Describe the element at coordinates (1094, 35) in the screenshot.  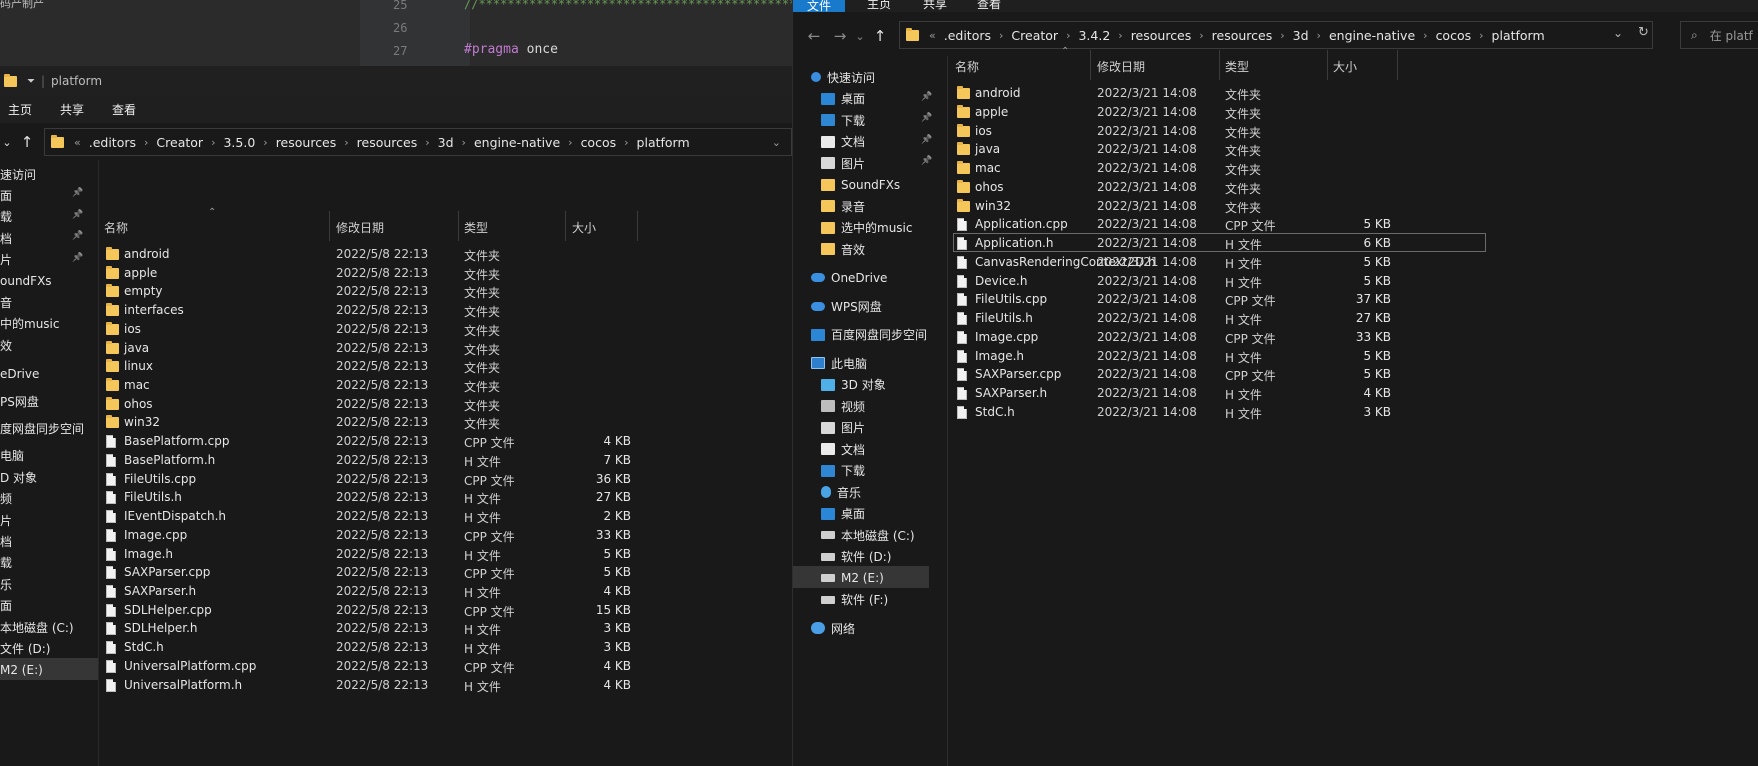
I see `breadcrumb-3-4-2: 3.4.2` at that location.